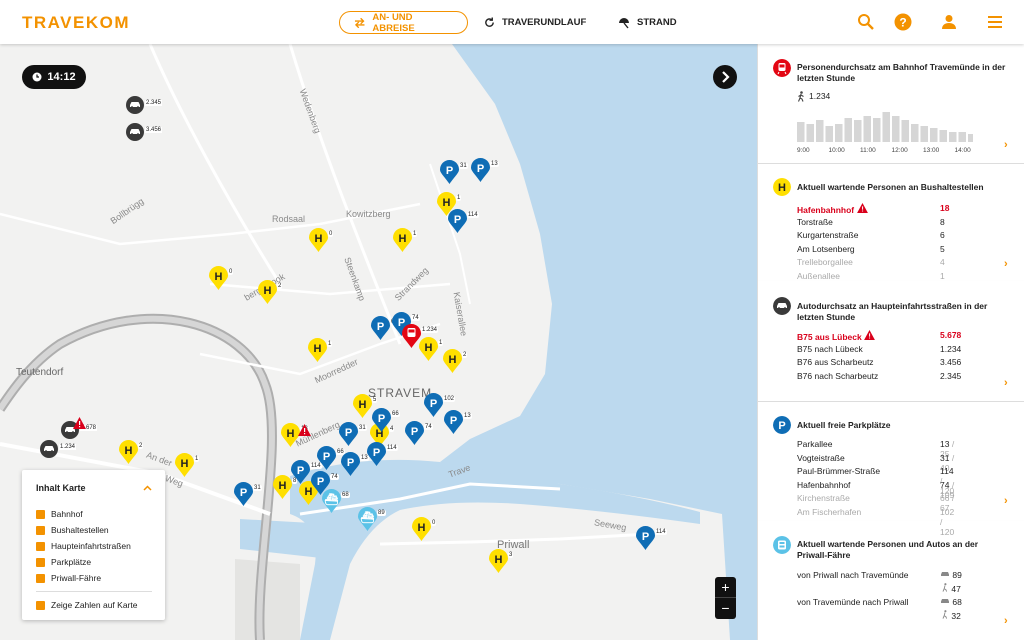 The image size is (1024, 640). Describe the element at coordinates (647, 22) in the screenshot. I see `tab-strand: STRAND` at that location.